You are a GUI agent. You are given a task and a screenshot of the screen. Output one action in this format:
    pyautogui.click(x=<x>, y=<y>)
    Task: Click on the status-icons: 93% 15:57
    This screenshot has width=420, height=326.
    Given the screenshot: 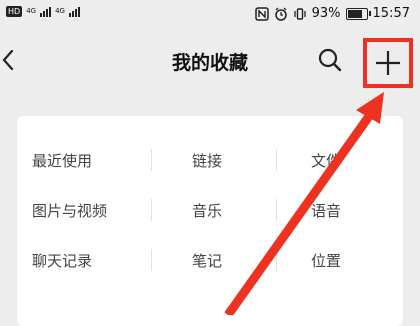 What is the action you would take?
    pyautogui.click(x=332, y=13)
    